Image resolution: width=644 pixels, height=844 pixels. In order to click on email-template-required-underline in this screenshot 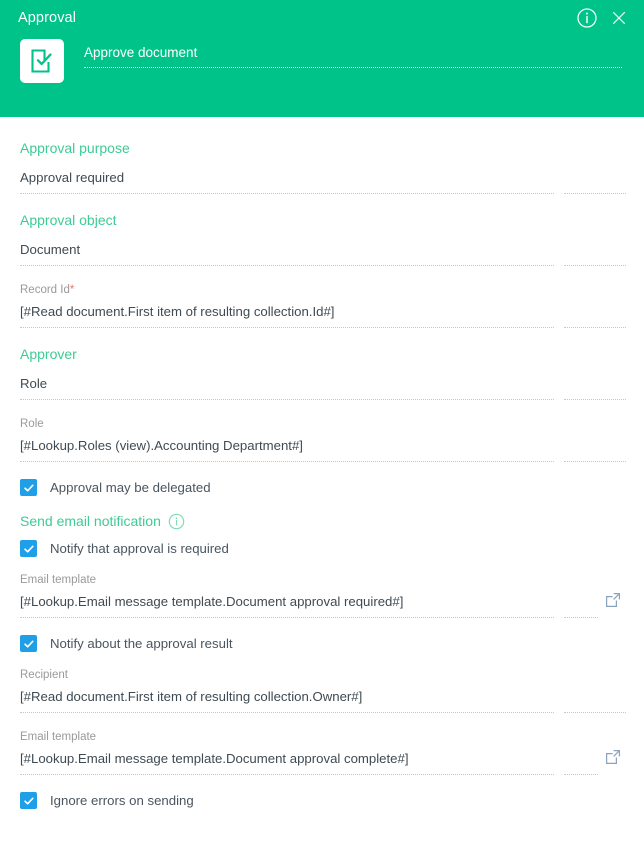, I will do `click(323, 617)`.